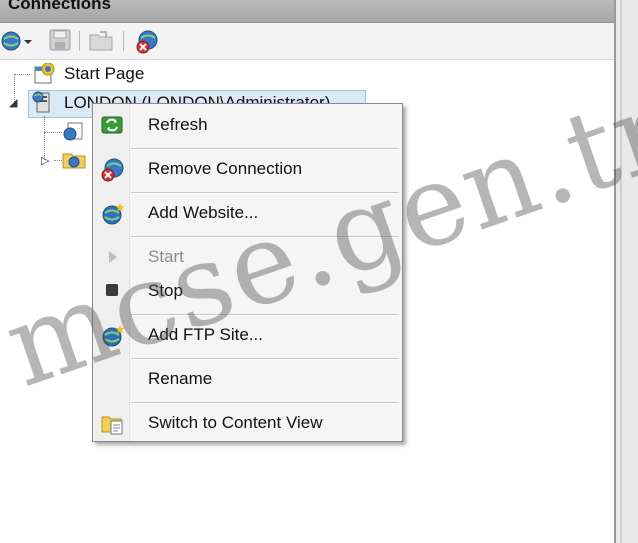 The height and width of the screenshot is (543, 638). What do you see at coordinates (73, 131) in the screenshot?
I see `application-pools-icon` at bounding box center [73, 131].